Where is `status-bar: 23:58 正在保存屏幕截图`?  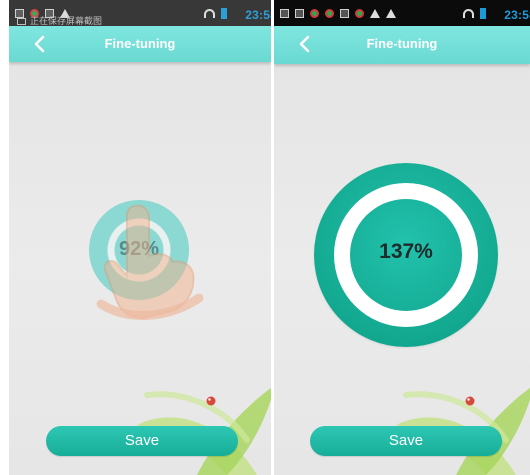
status-bar: 23:58 正在保存屏幕截图 is located at coordinates (140, 13).